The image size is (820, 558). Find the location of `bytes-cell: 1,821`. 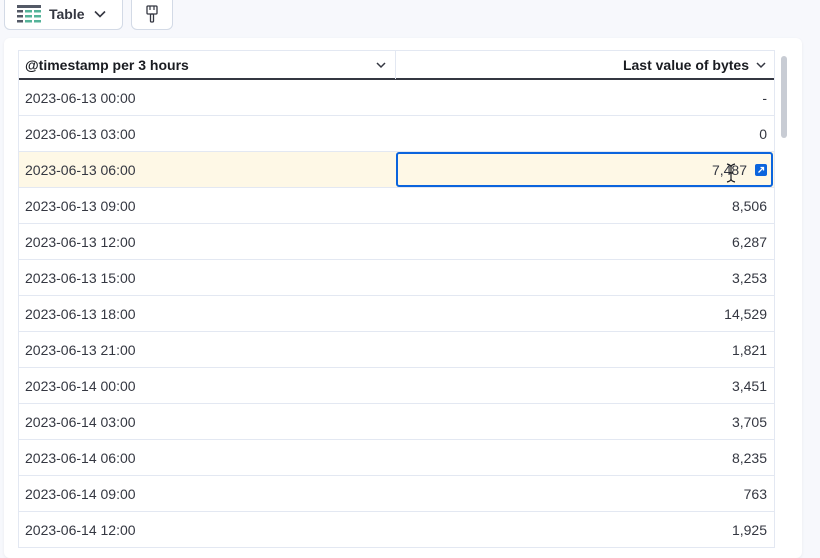

bytes-cell: 1,821 is located at coordinates (584, 349).